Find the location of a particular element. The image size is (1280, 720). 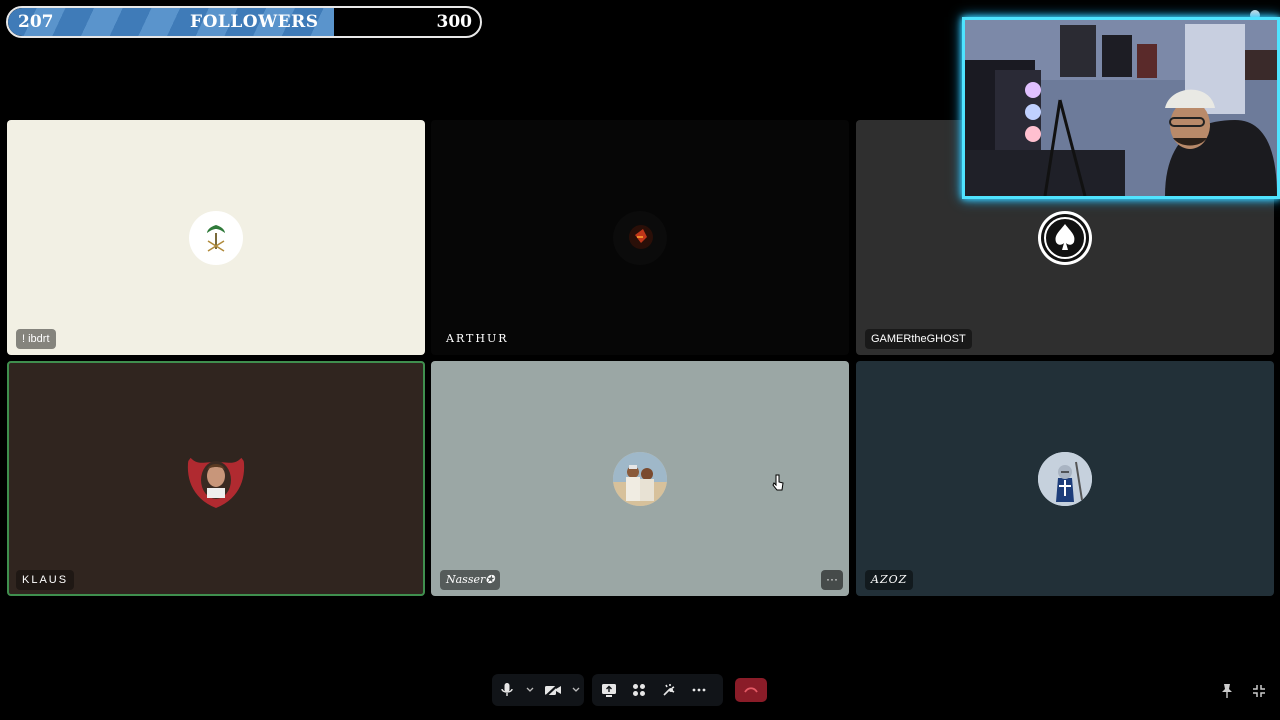

share-screen-icon is located at coordinates (609, 690).